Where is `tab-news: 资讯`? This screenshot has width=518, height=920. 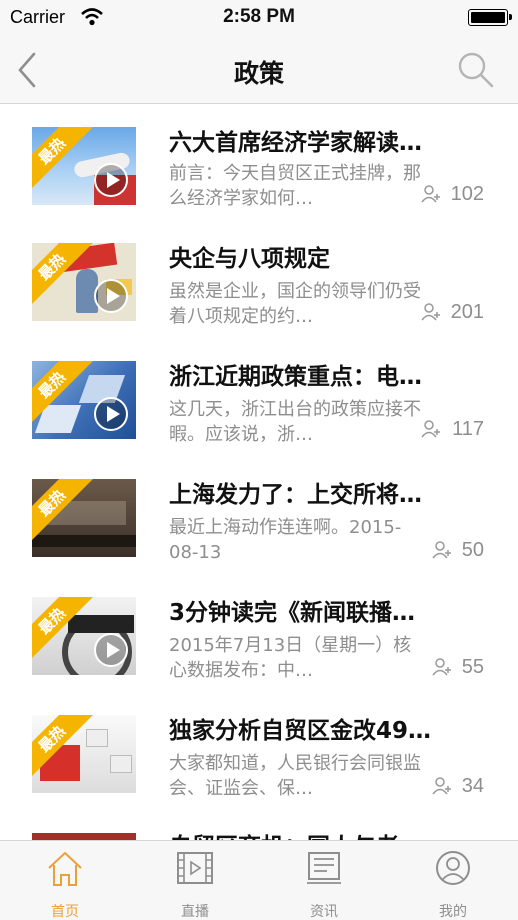 tab-news: 资讯 is located at coordinates (324, 880).